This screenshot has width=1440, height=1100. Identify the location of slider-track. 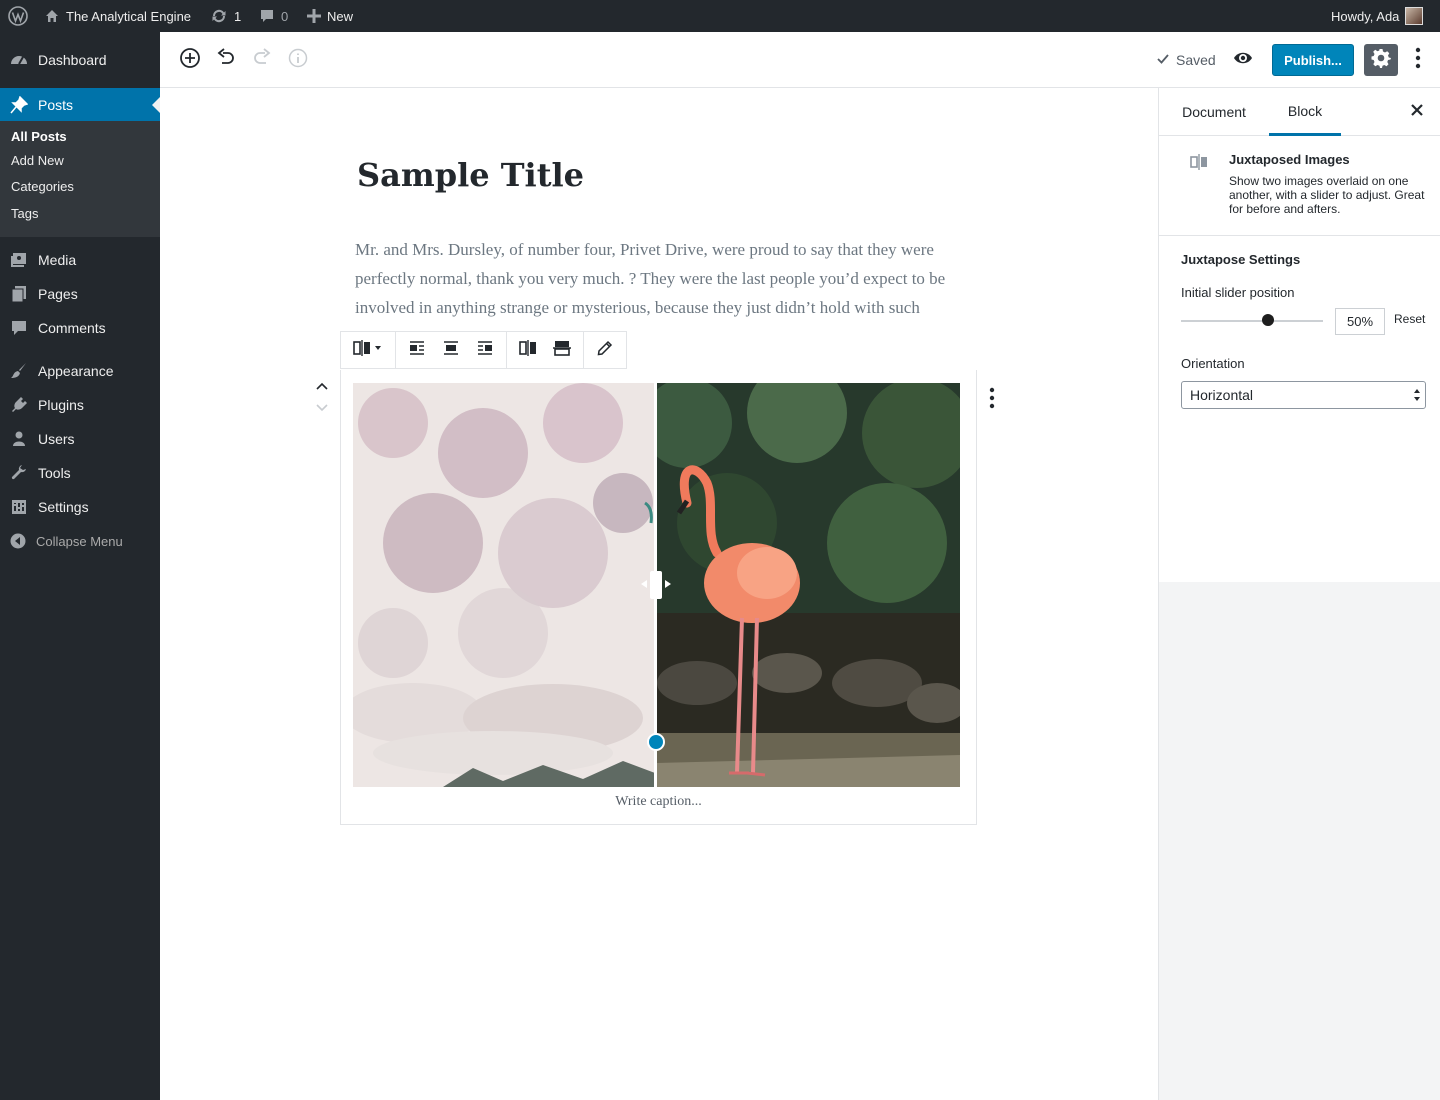
(1252, 321).